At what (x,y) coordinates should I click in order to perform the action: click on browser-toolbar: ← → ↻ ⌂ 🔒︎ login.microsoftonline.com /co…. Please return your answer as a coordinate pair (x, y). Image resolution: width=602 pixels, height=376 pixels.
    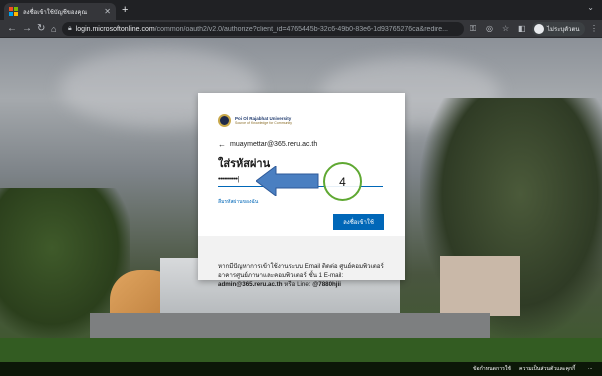
    Looking at the image, I should click on (301, 29).